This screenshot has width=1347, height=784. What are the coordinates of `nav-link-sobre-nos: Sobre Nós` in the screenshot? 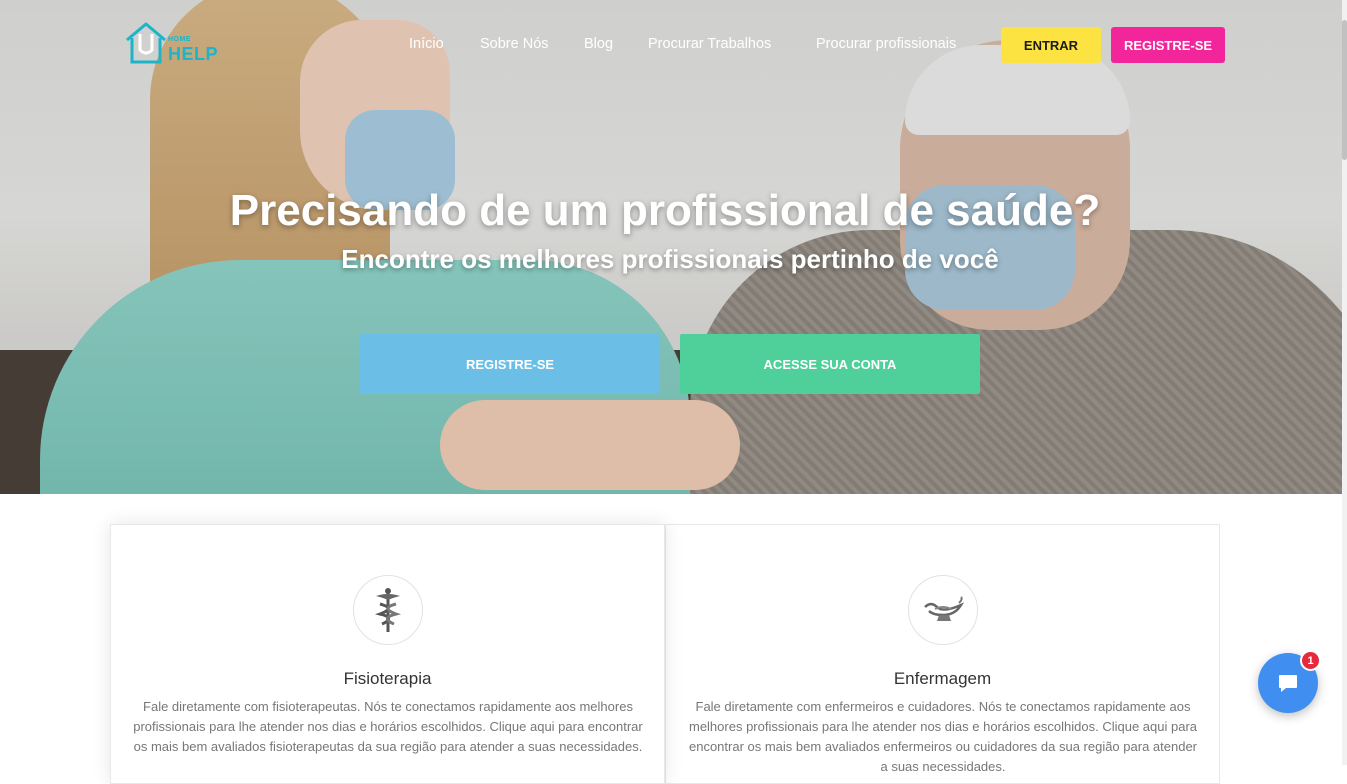 It's located at (514, 44).